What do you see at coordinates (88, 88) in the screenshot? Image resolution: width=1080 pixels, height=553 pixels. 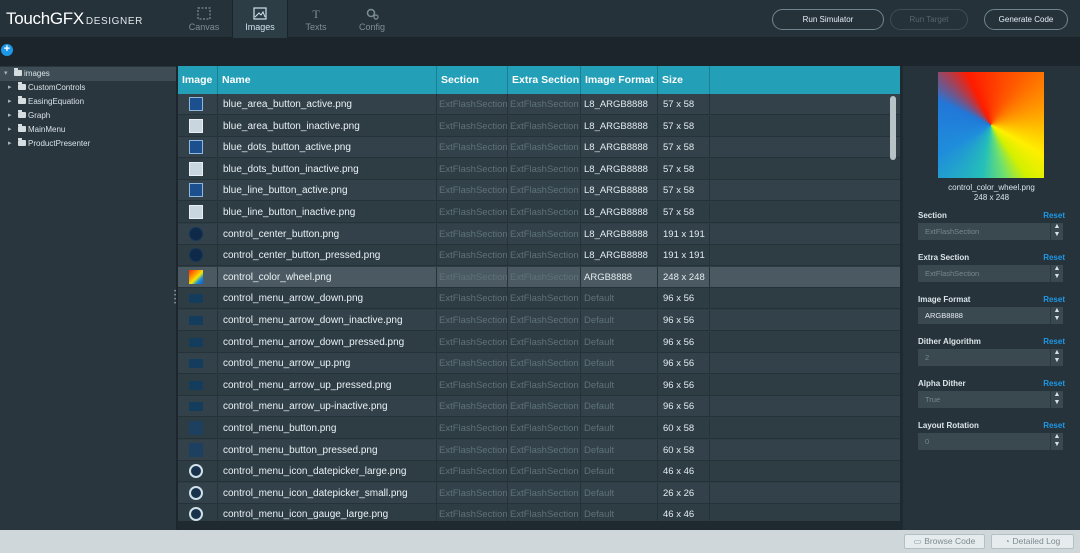 I see `tree-item: ▸ CustomControls` at bounding box center [88, 88].